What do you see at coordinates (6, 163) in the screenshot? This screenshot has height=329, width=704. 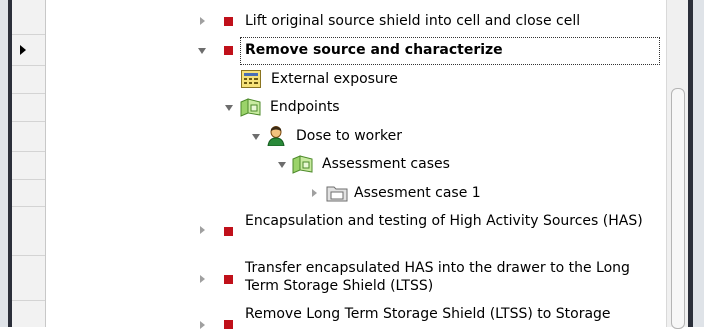 I see `left-frame` at bounding box center [6, 163].